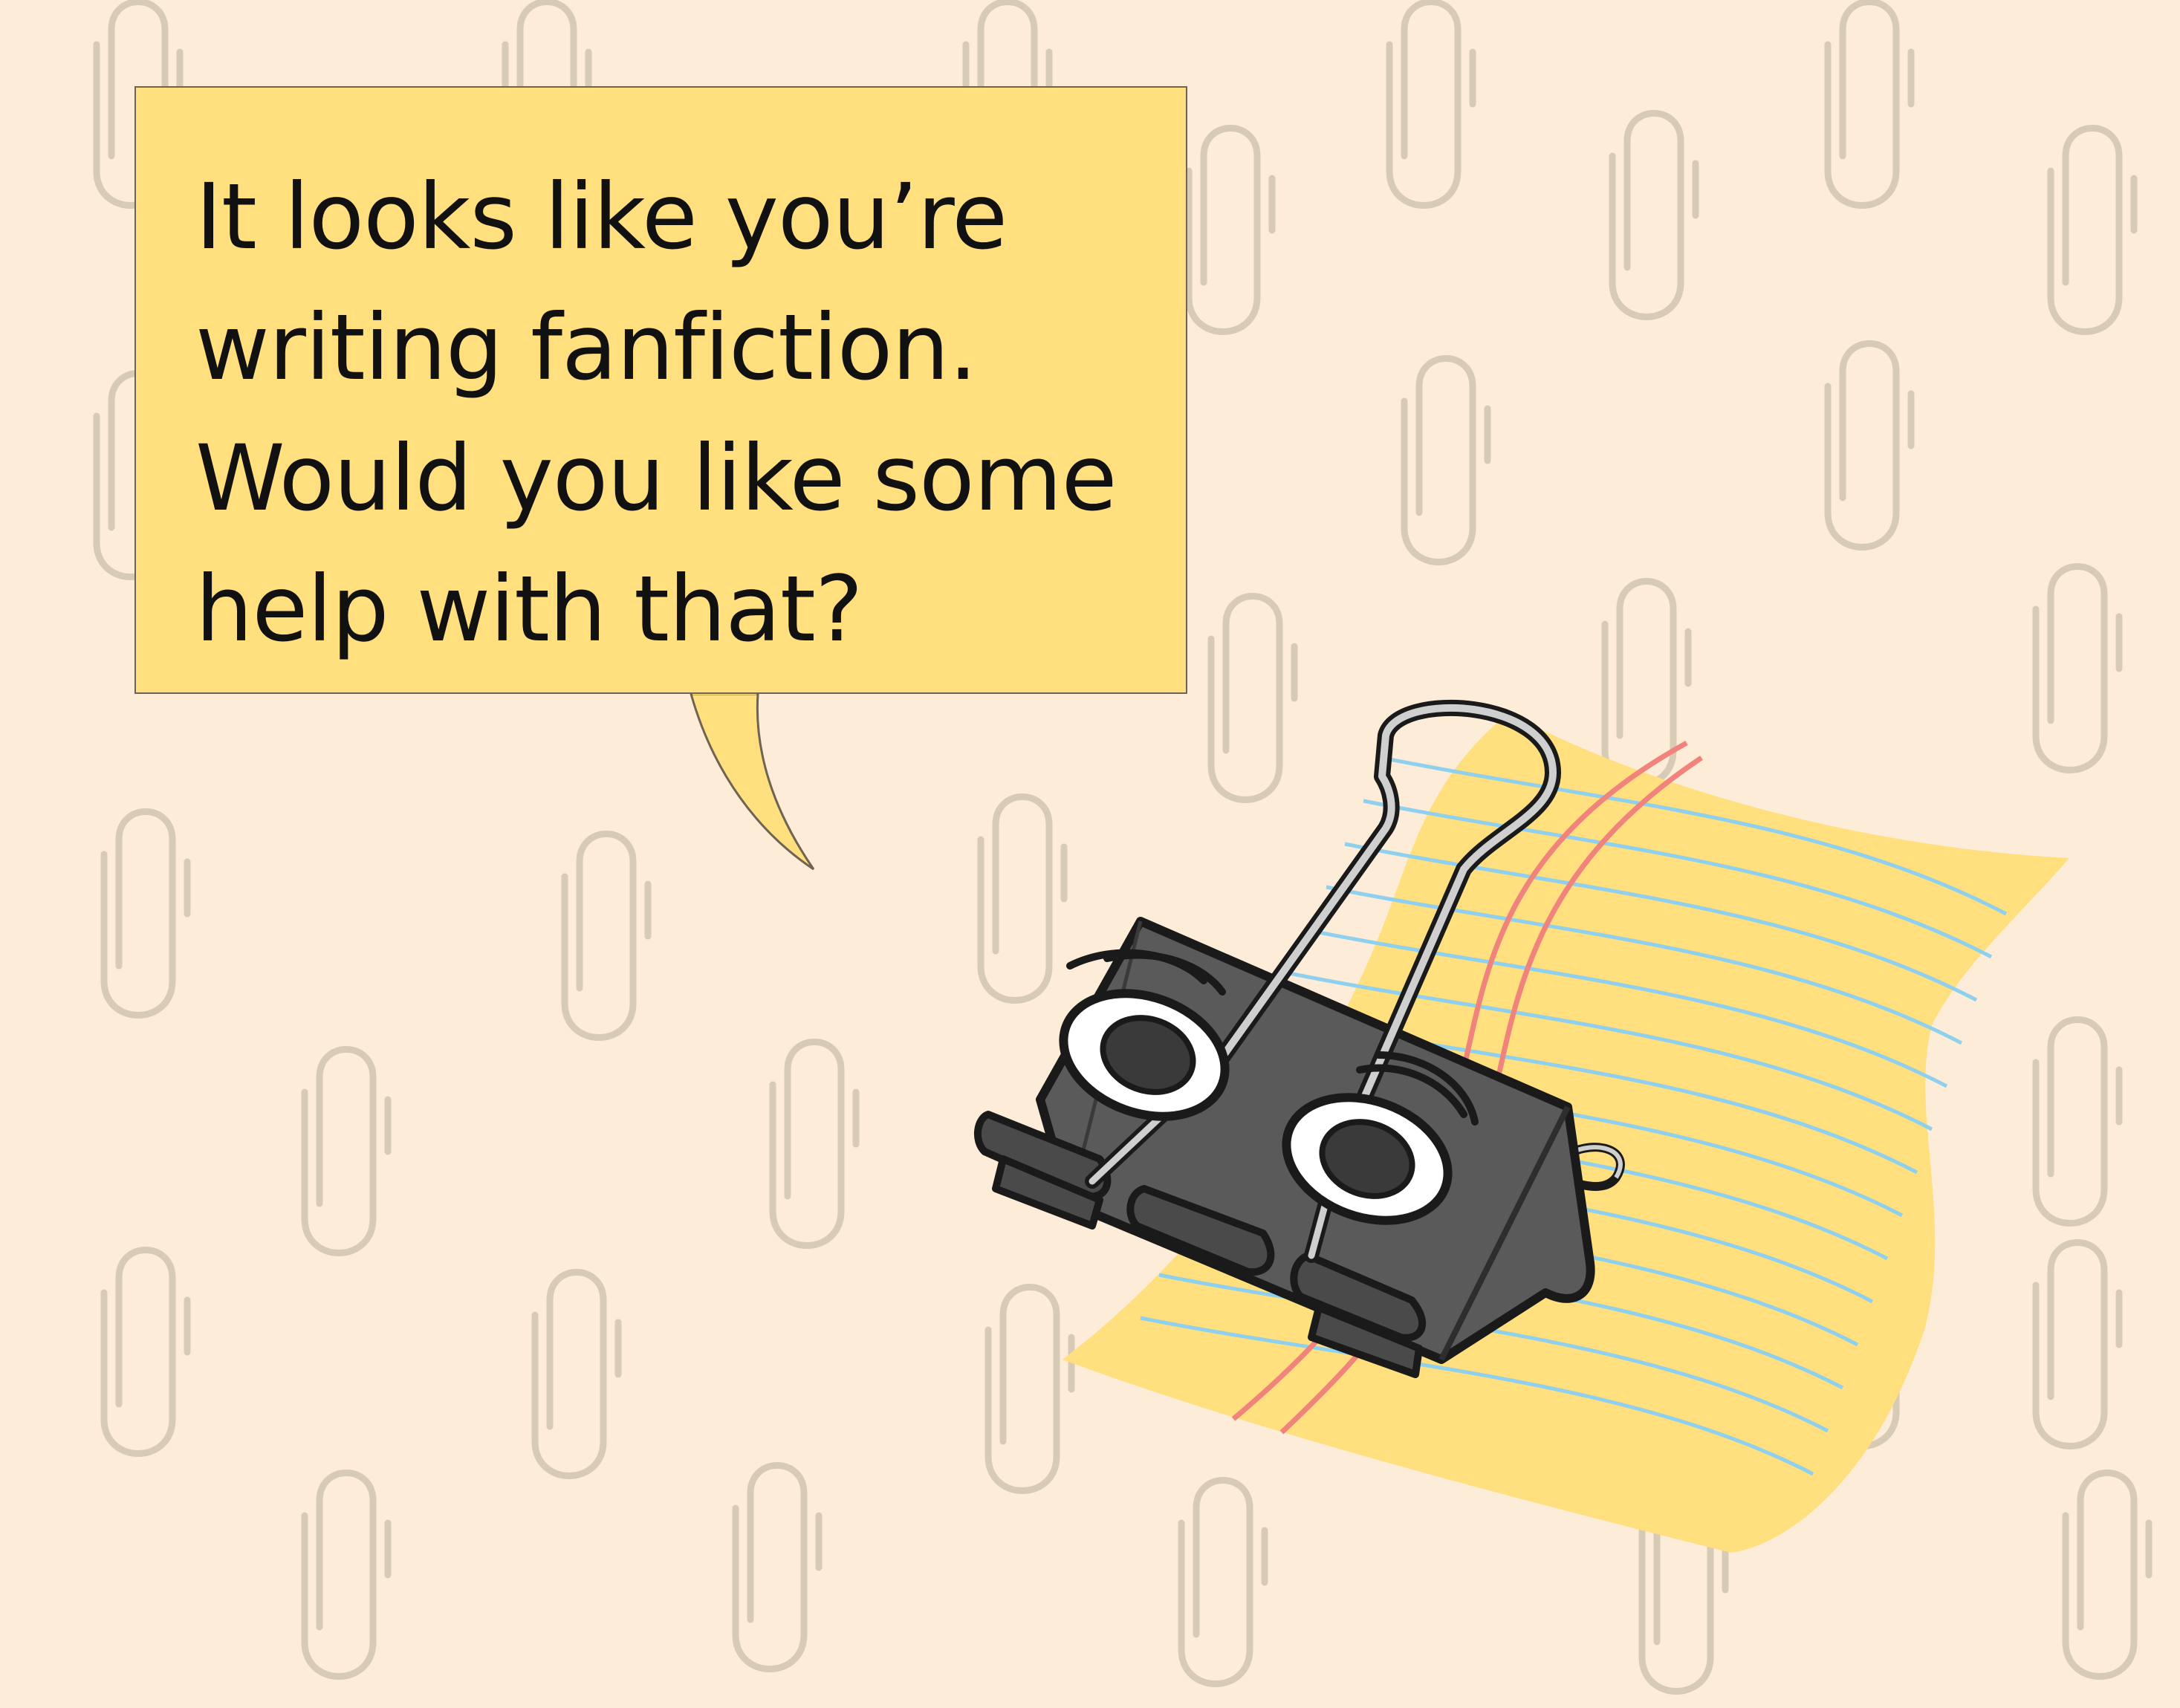  Describe the element at coordinates (529, 609) in the screenshot. I see `speech-line-4: help with that?` at that location.